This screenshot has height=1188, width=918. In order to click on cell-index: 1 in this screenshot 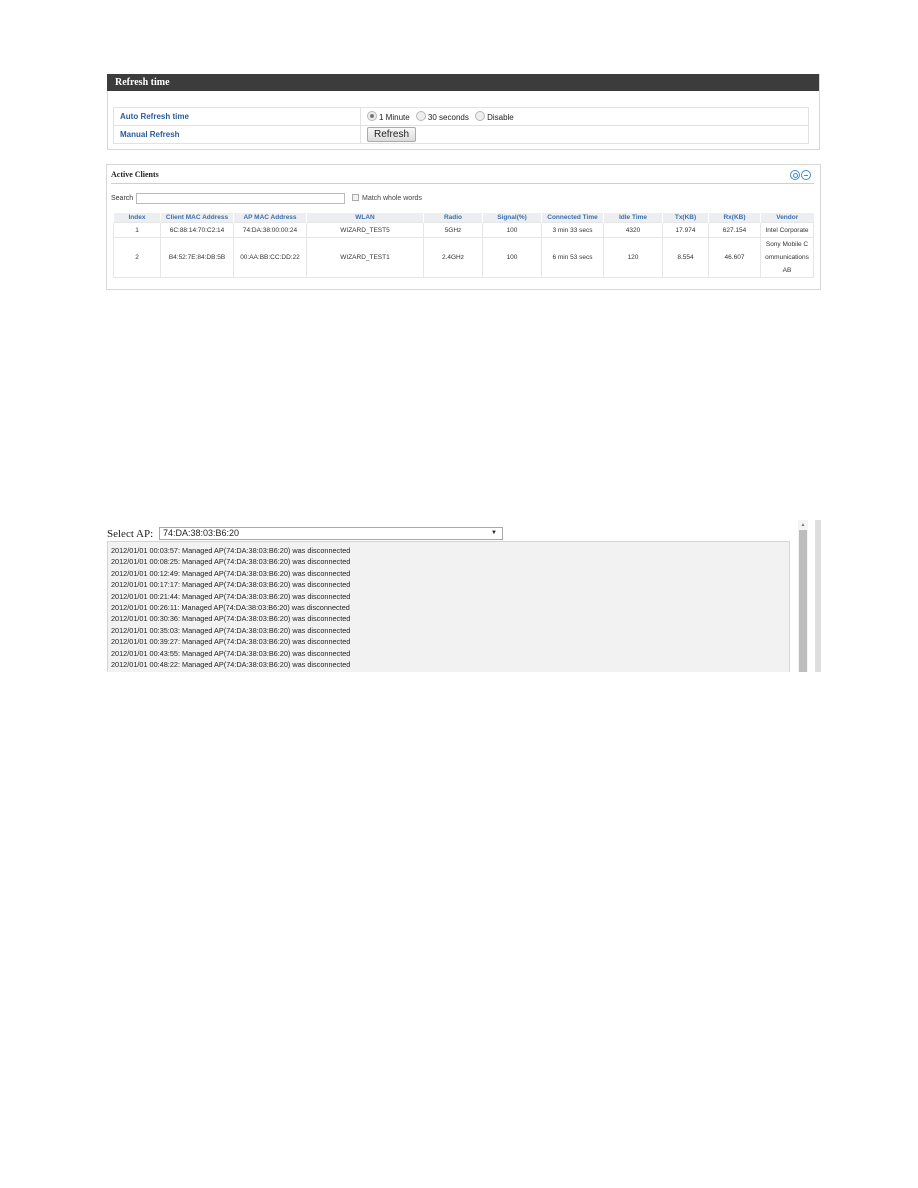, I will do `click(137, 230)`.